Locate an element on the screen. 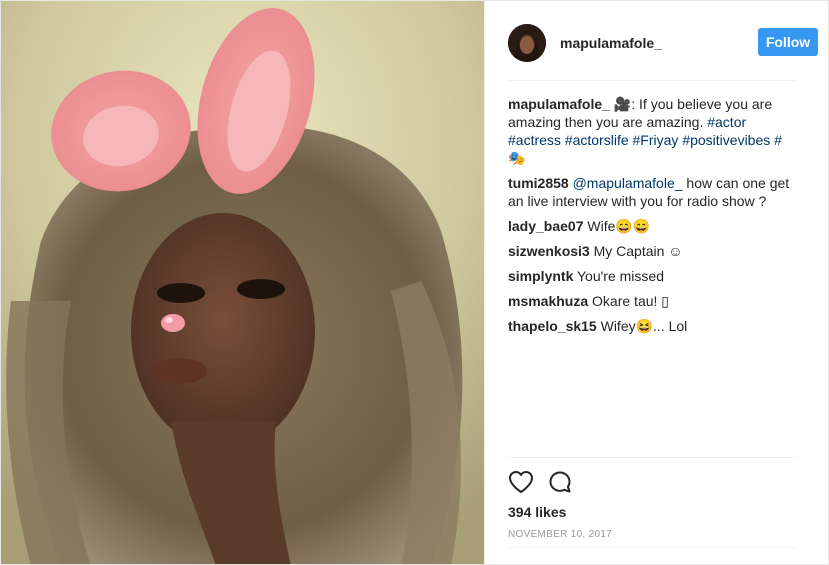 Image resolution: width=829 pixels, height=565 pixels. comment-username: sizwenkosi3 is located at coordinates (549, 251).